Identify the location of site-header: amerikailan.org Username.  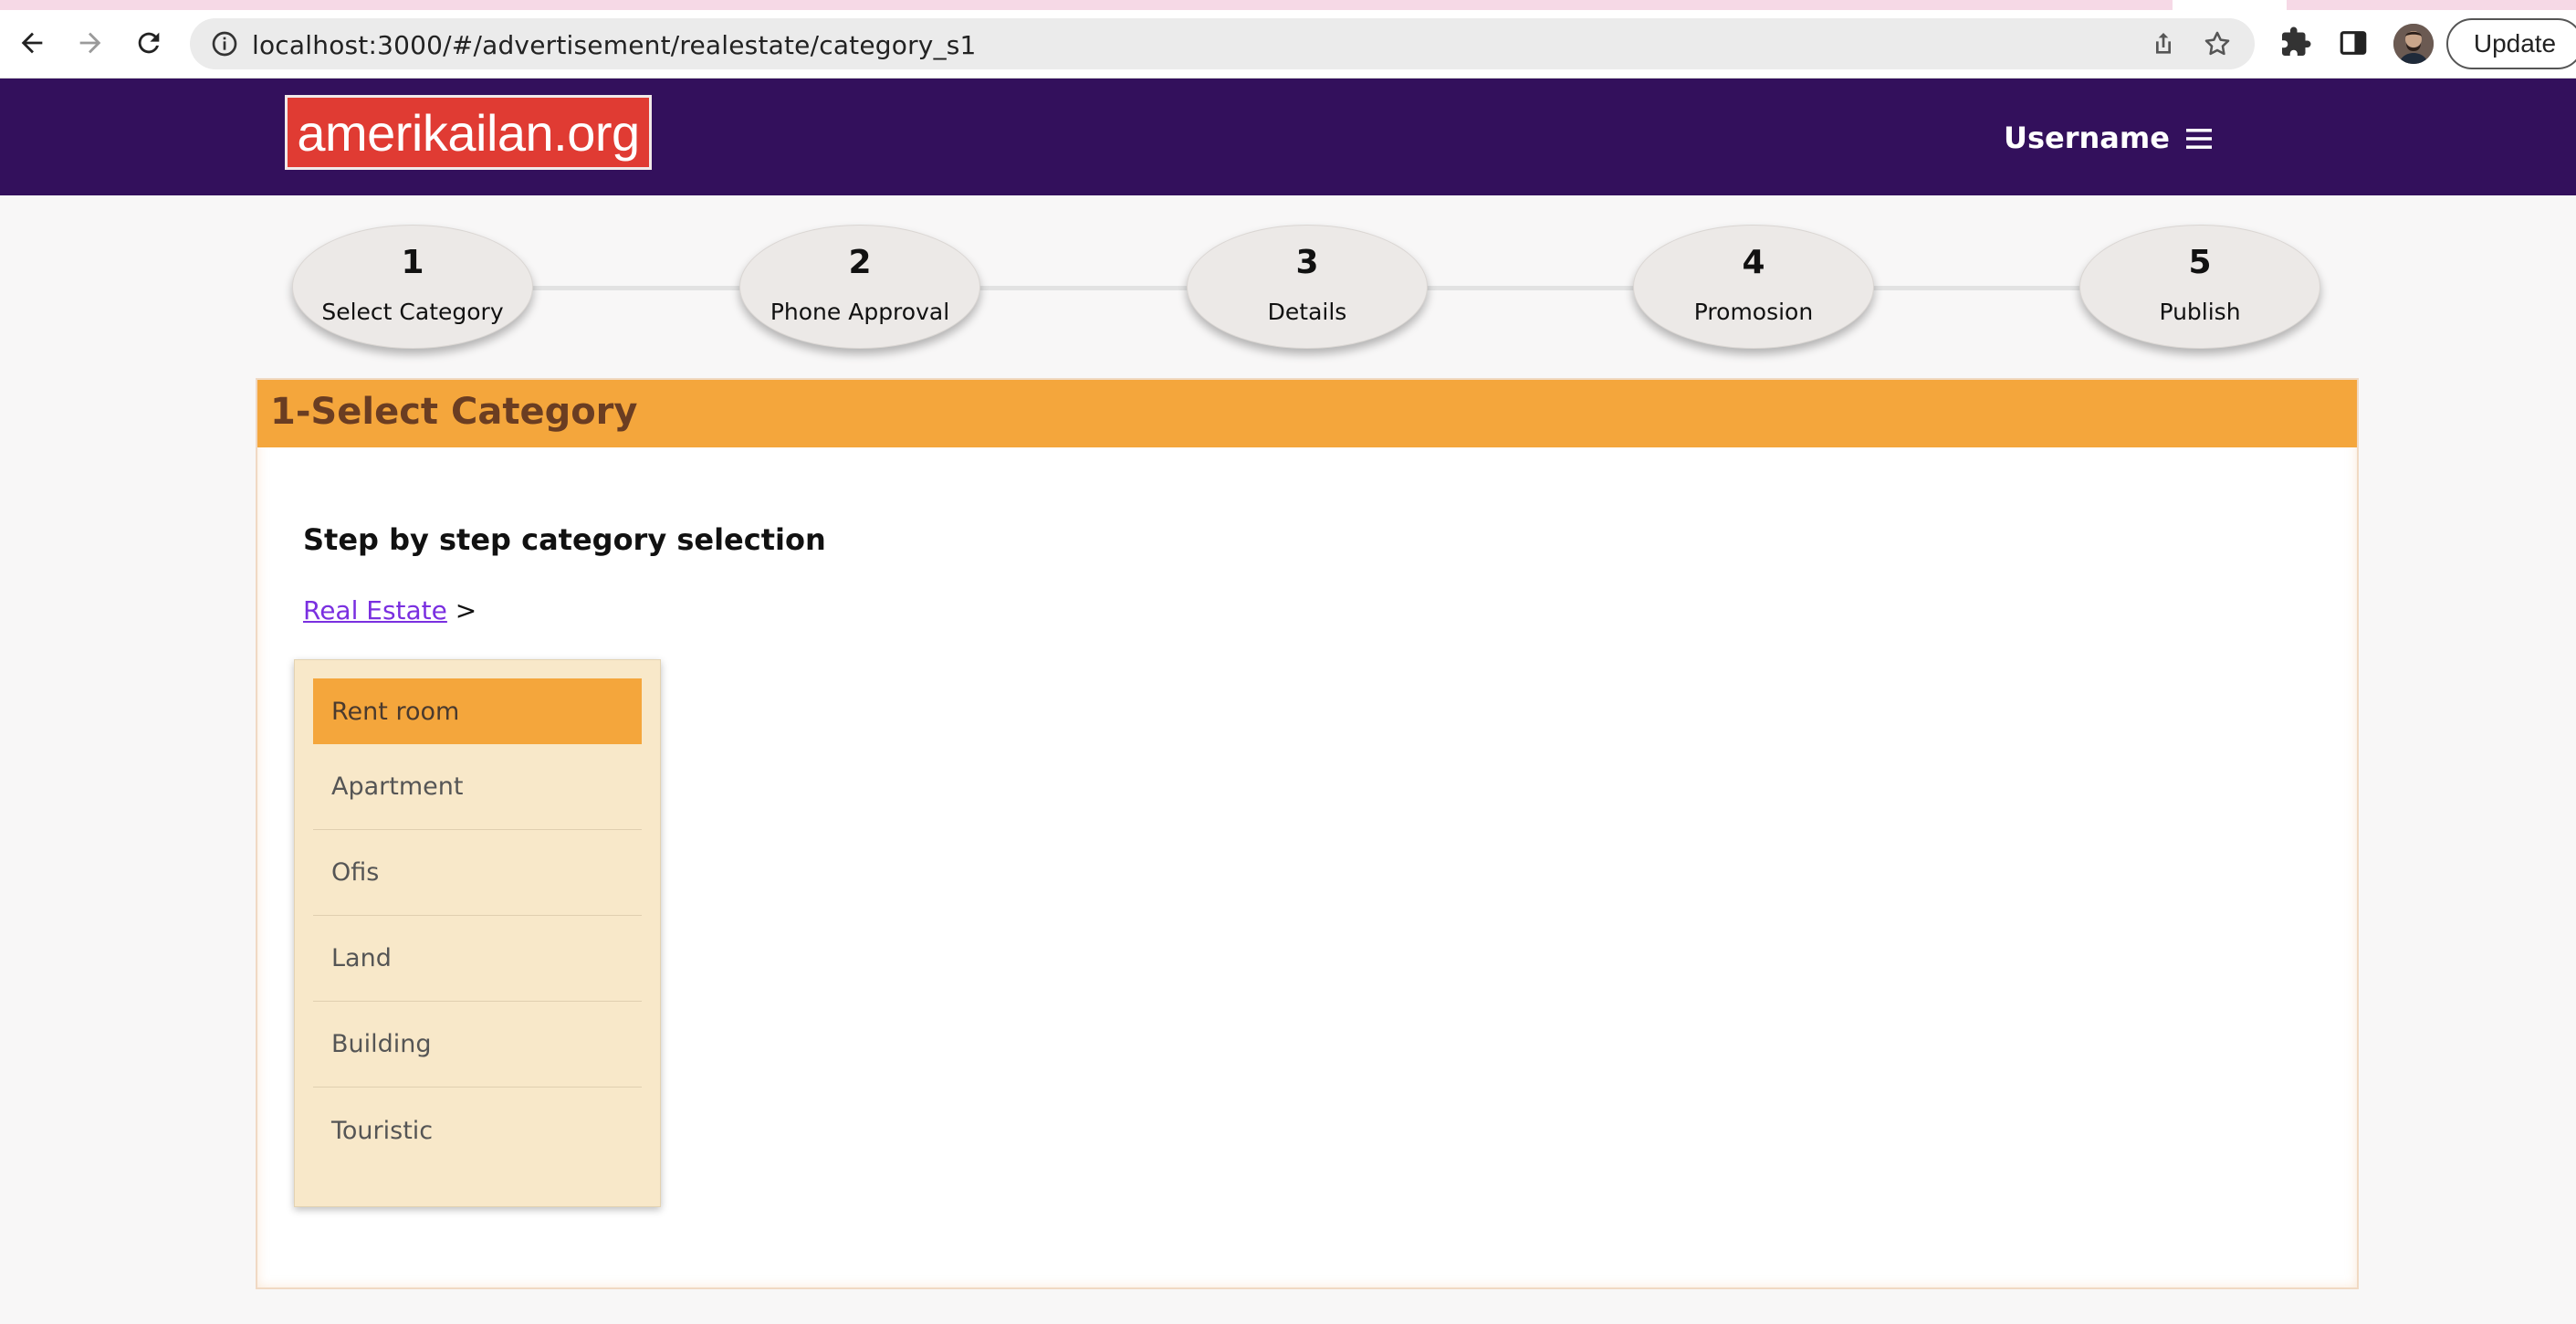
(1288, 137).